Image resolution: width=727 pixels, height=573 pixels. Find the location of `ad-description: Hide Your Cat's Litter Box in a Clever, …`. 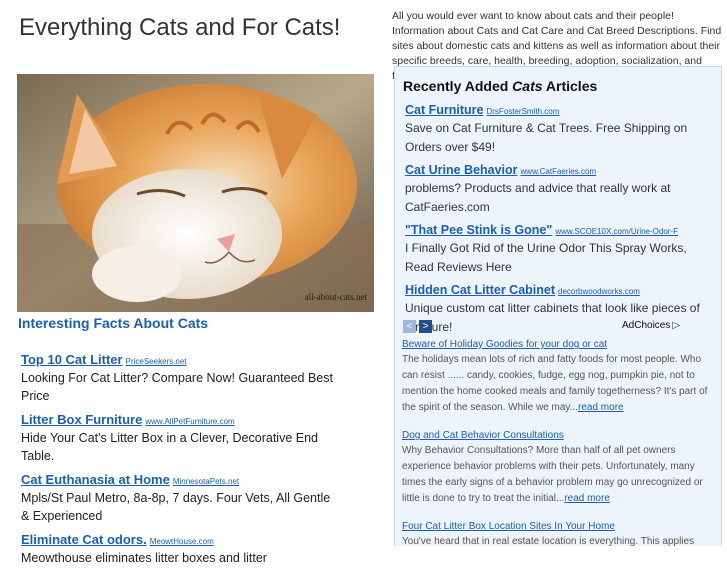

ad-description: Hide Your Cat's Litter Box in a Clever, … is located at coordinates (169, 447).